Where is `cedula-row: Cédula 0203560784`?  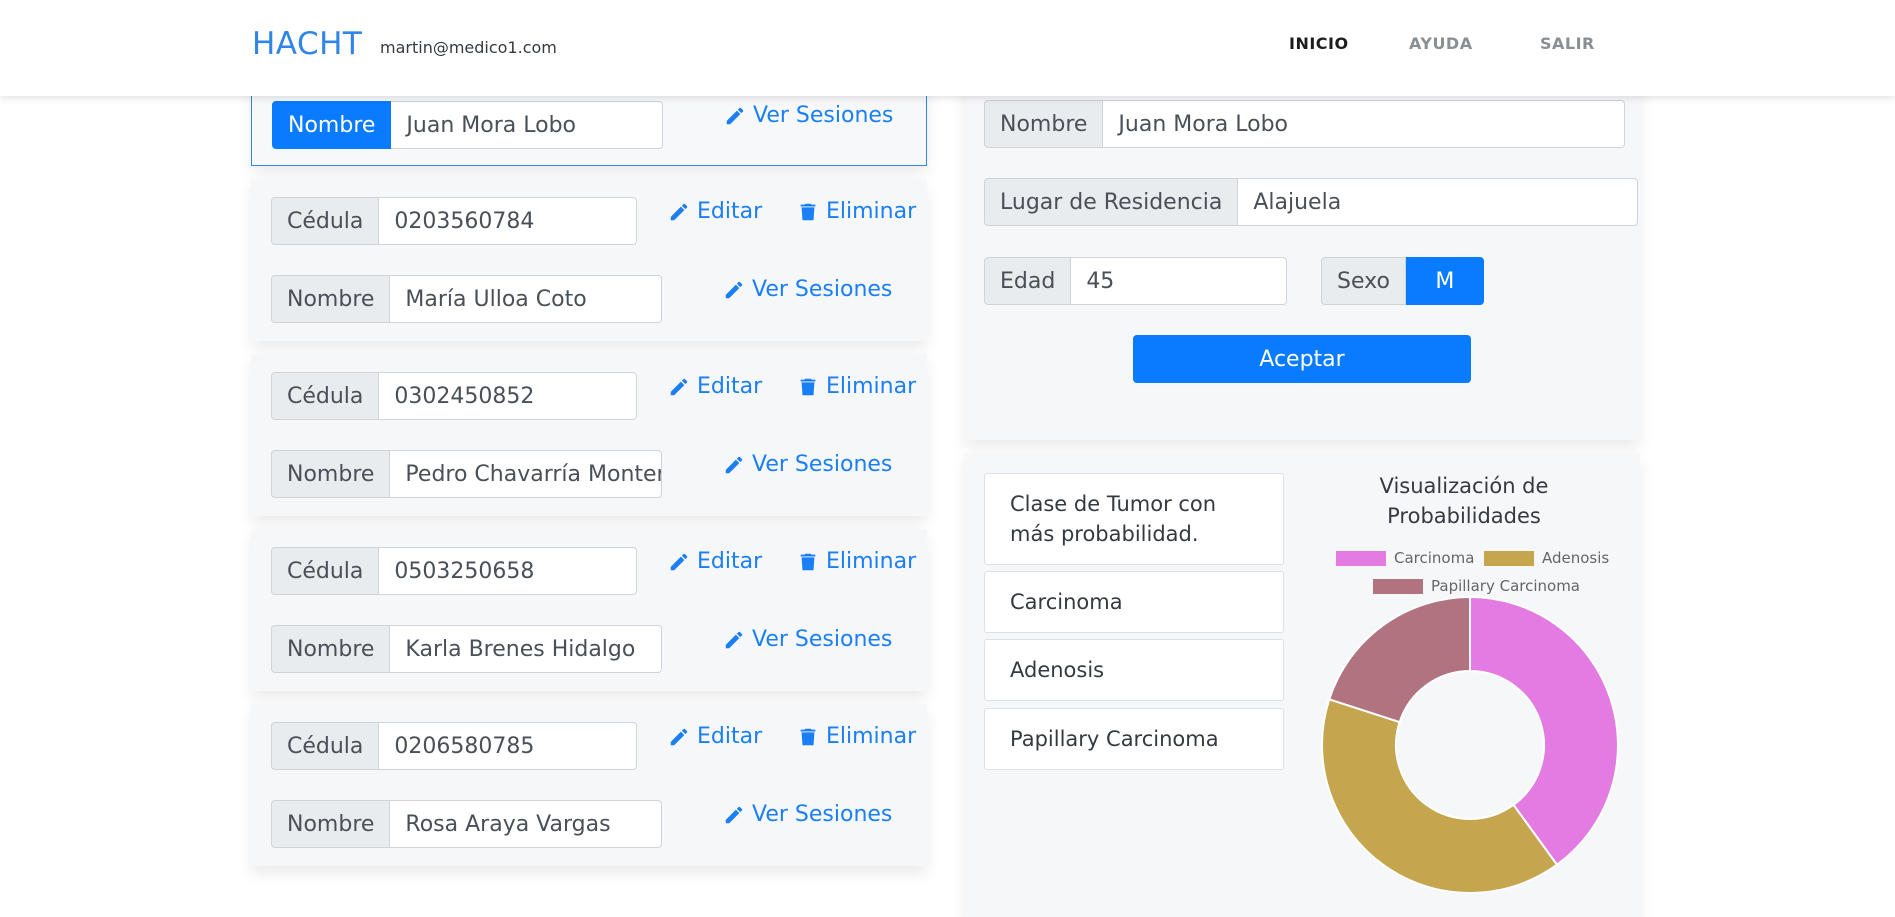
cedula-row: Cédula 0203560784 is located at coordinates (454, 221).